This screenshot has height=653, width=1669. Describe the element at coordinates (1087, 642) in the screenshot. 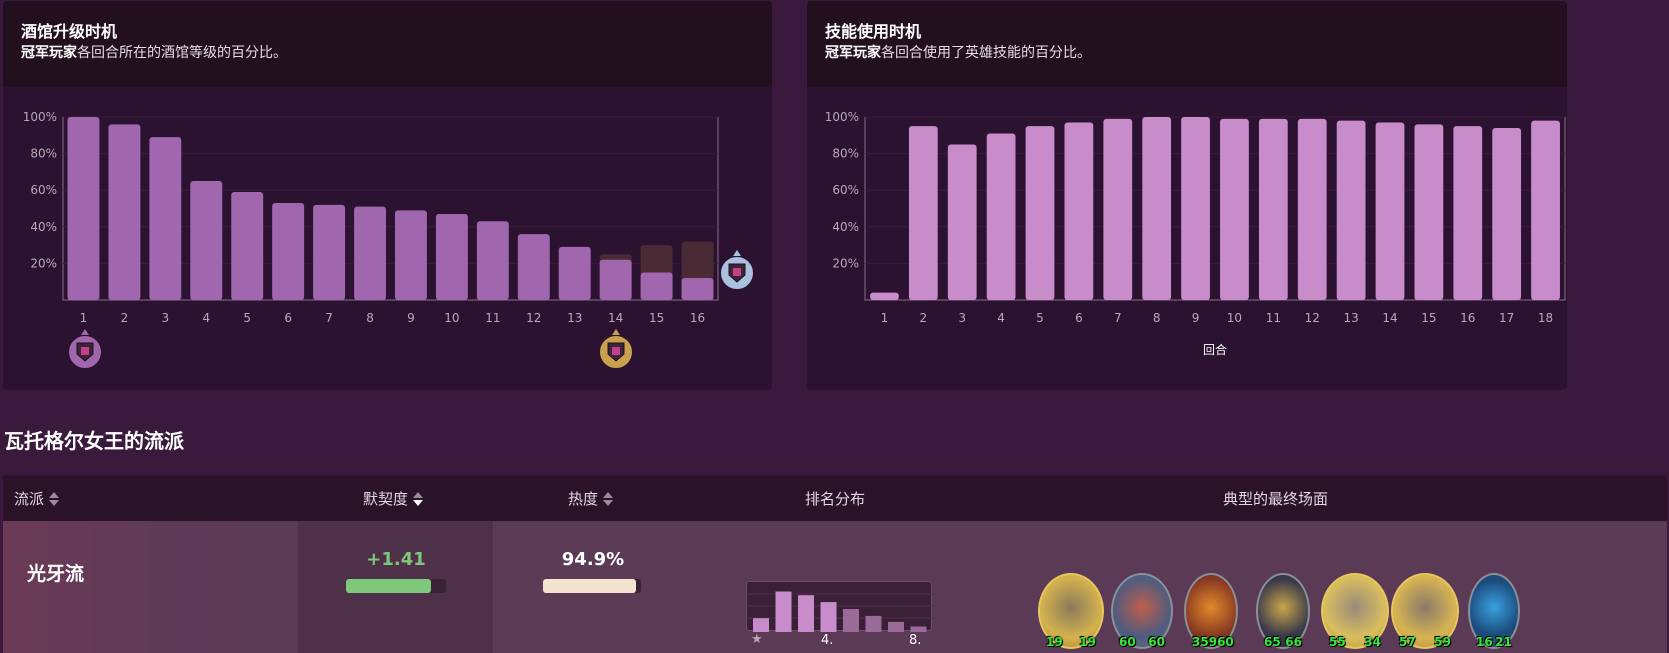

I see `minion-health: 19` at that location.